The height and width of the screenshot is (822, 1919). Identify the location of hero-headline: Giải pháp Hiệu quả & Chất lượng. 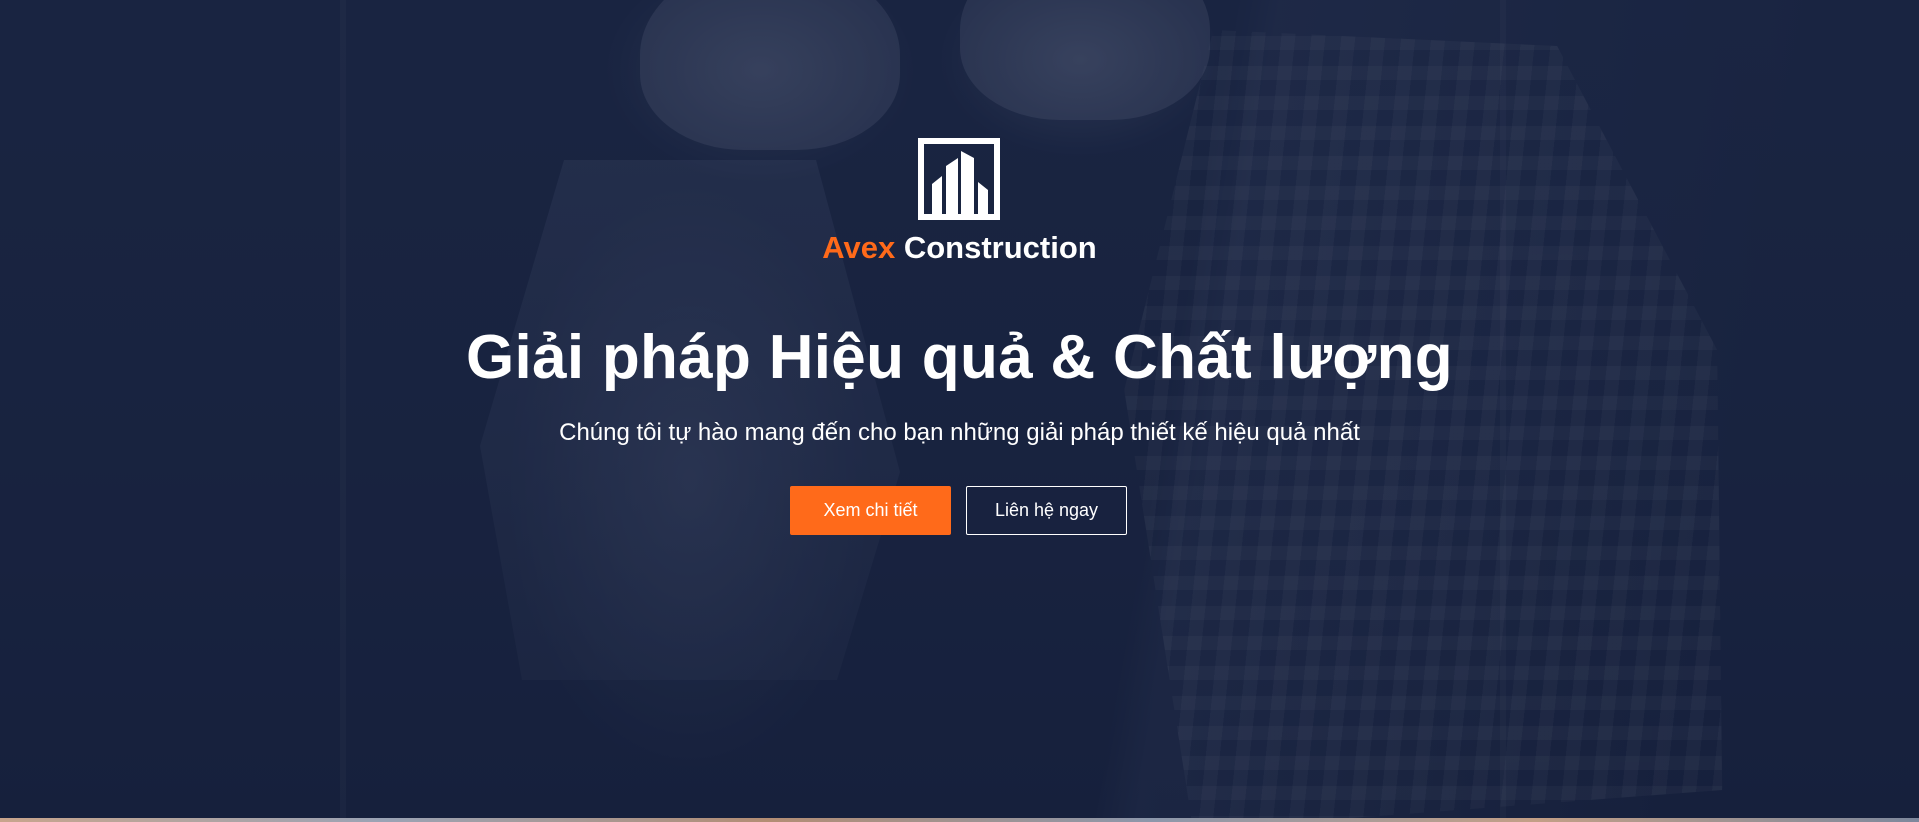
(959, 357).